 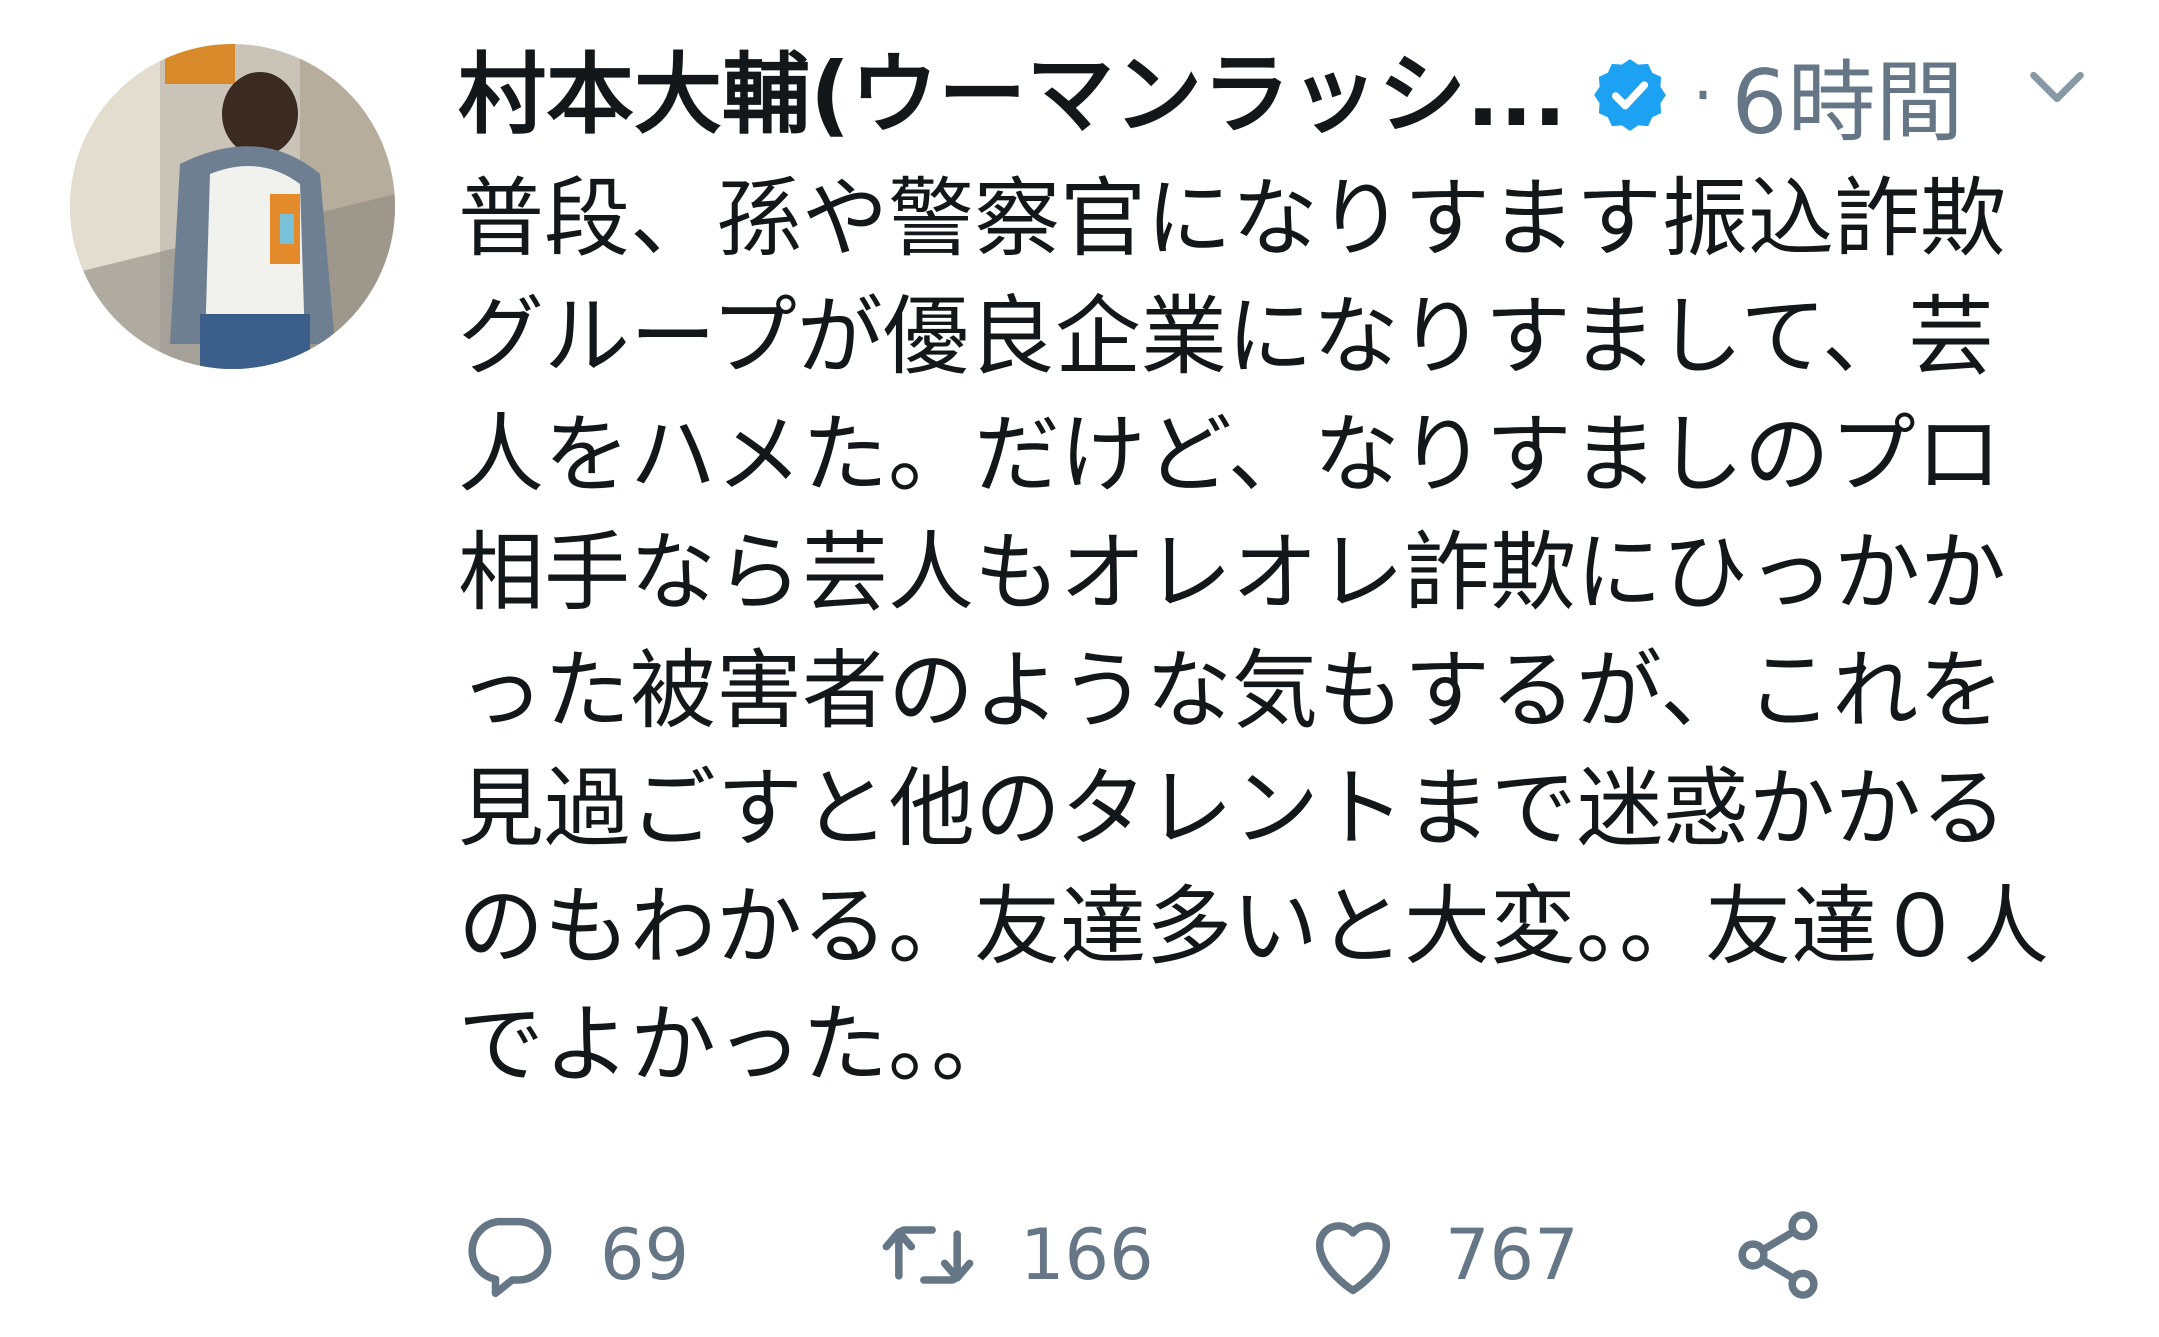 I want to click on reply-button: 69, so click(x=573, y=1255).